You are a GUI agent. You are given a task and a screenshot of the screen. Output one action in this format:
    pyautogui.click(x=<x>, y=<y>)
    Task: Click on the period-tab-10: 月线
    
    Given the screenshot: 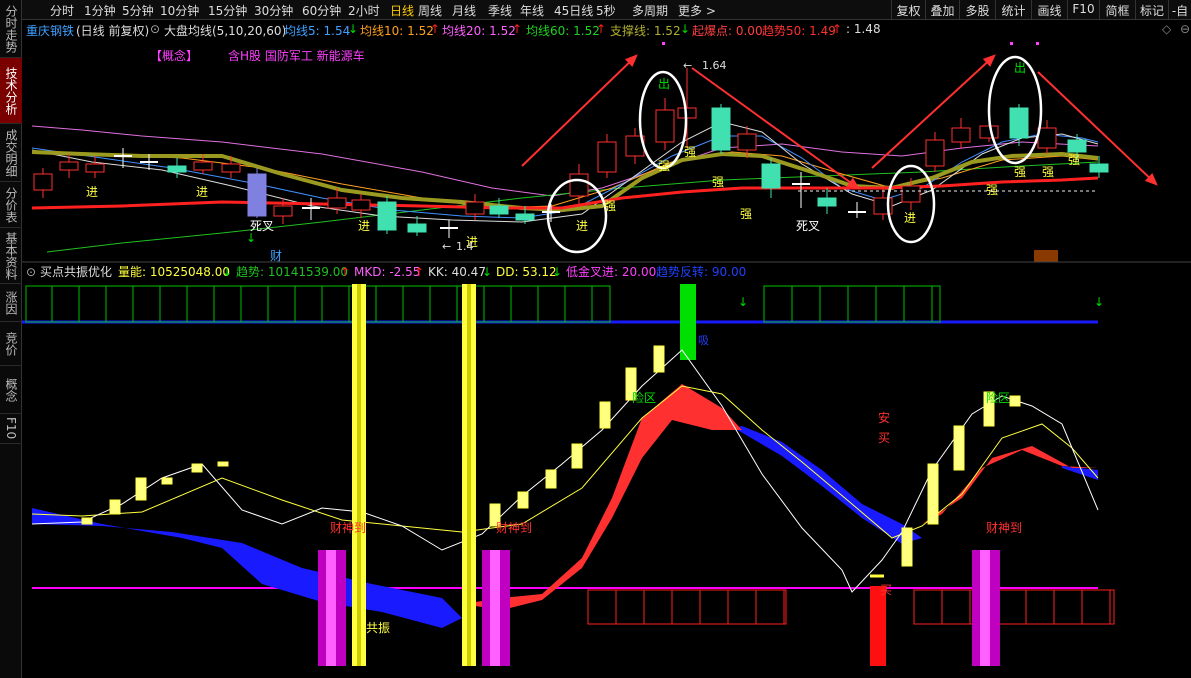 What is the action you would take?
    pyautogui.click(x=464, y=10)
    